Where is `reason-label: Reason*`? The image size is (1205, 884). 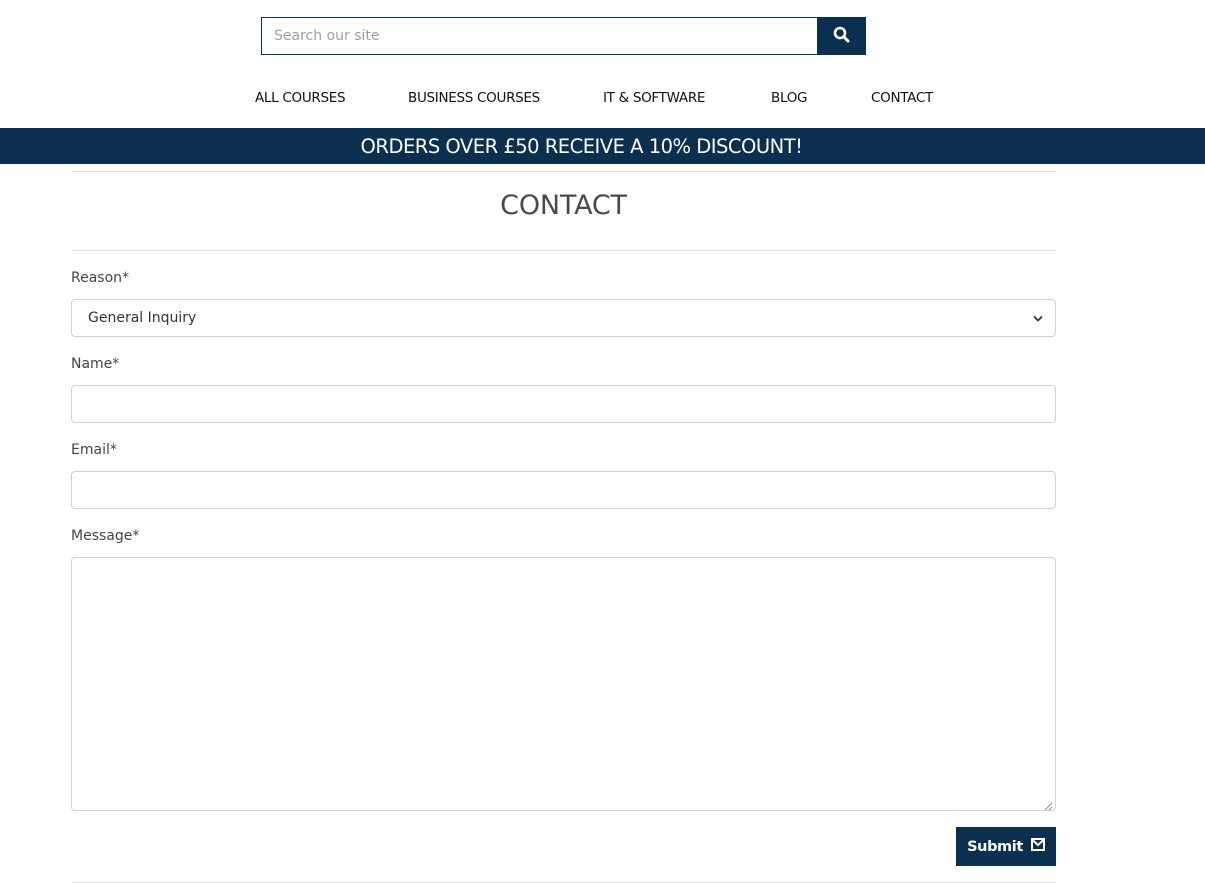
reason-label: Reason* is located at coordinates (100, 278).